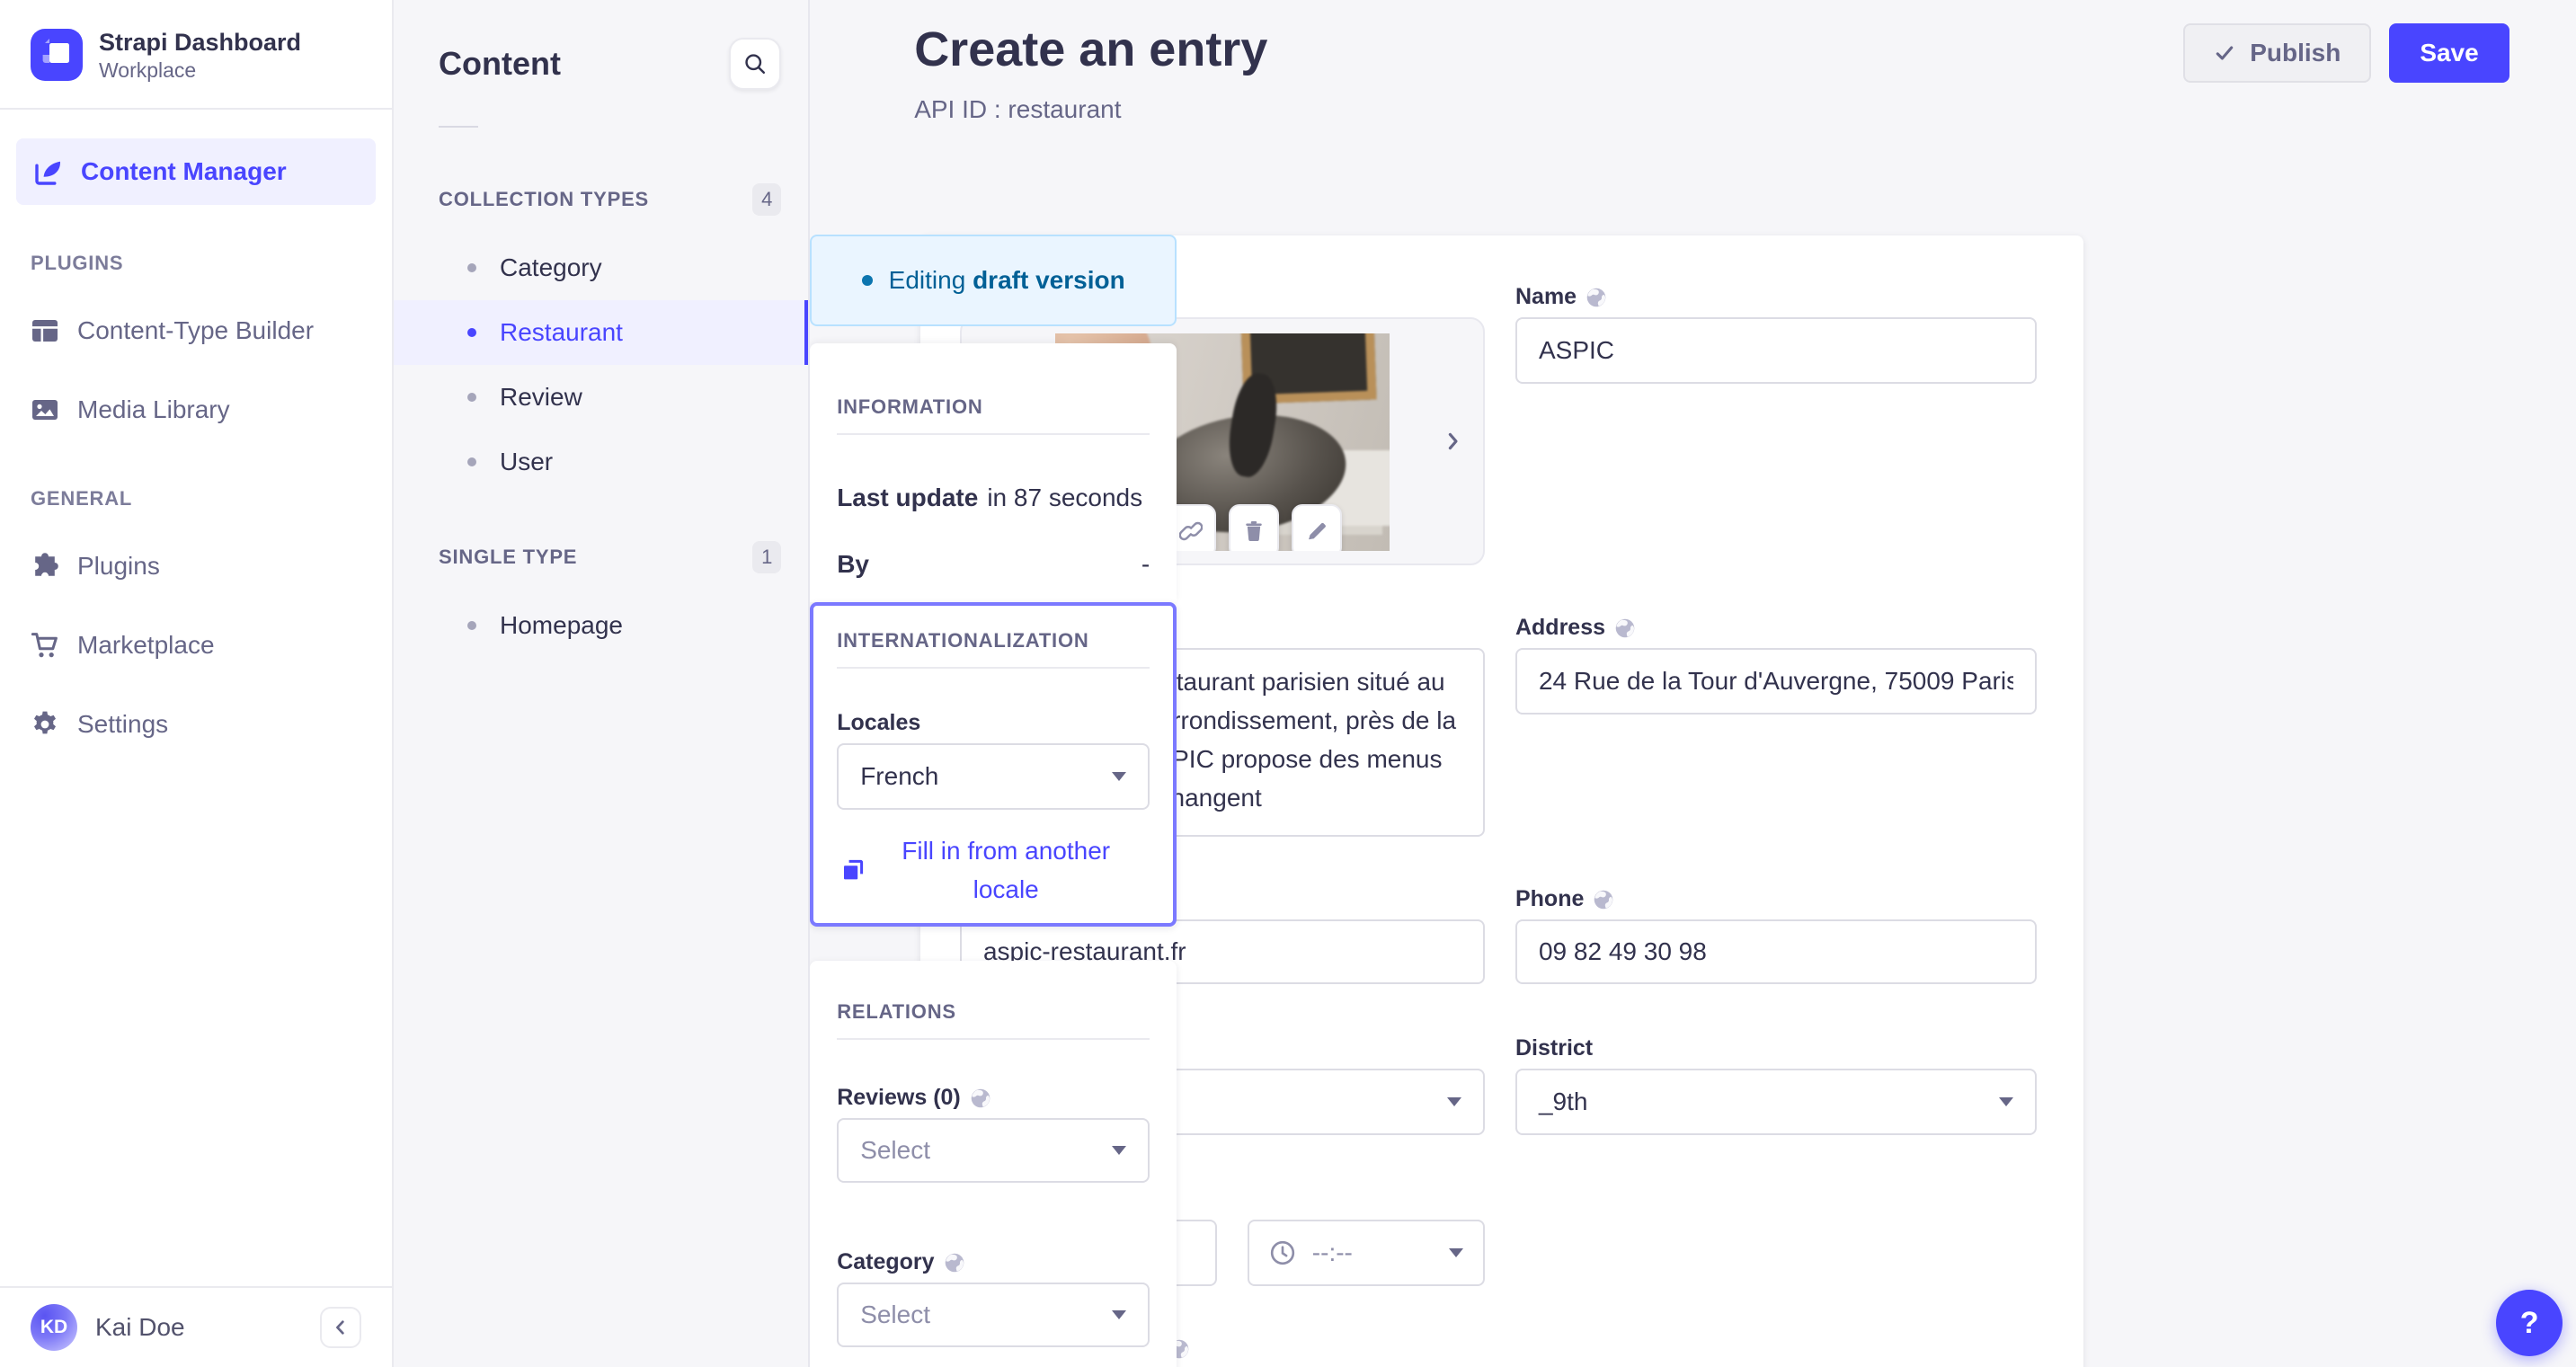 This screenshot has width=2576, height=1367. Describe the element at coordinates (140, 1327) in the screenshot. I see `user-name: Kai Doe` at that location.